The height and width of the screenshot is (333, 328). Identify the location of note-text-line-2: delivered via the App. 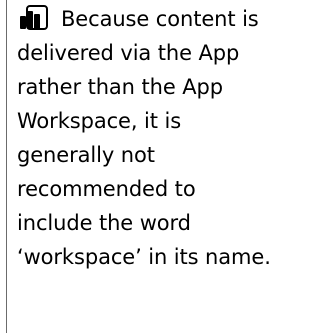
(128, 53).